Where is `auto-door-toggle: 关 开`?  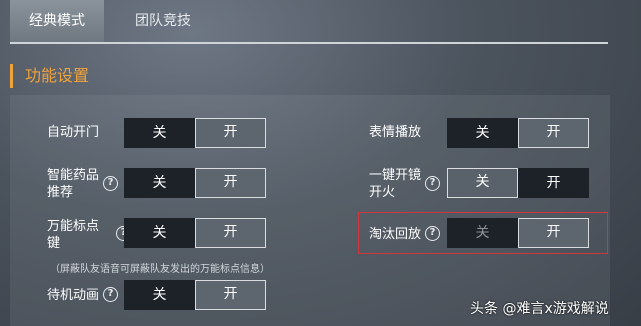 auto-door-toggle: 关 开 is located at coordinates (195, 133).